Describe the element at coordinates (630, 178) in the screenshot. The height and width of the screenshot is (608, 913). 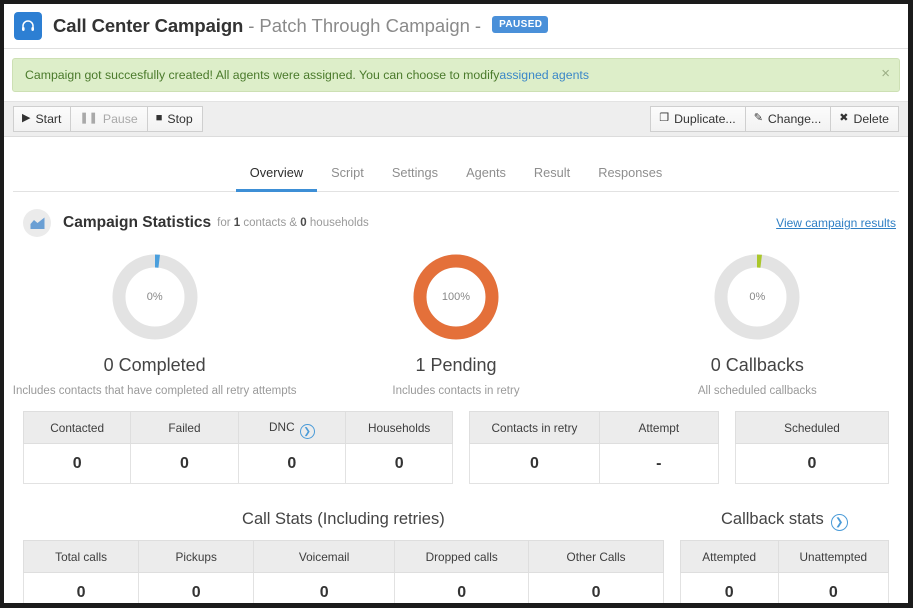
I see `tab-responses: Responses` at that location.